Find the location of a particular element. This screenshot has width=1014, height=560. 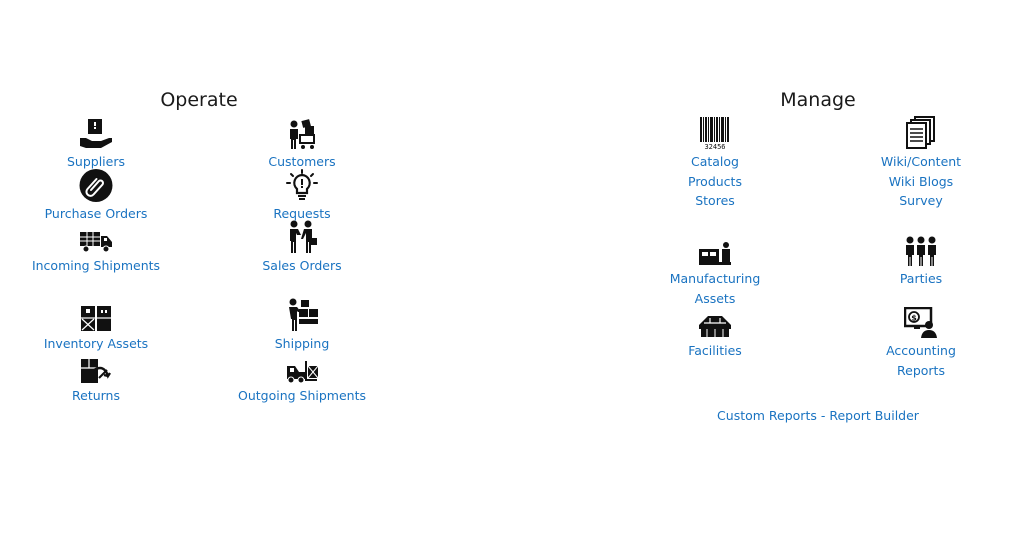

tile-wiki-content: Wiki/Content Wiki Blogs Survey is located at coordinates (917, 163).